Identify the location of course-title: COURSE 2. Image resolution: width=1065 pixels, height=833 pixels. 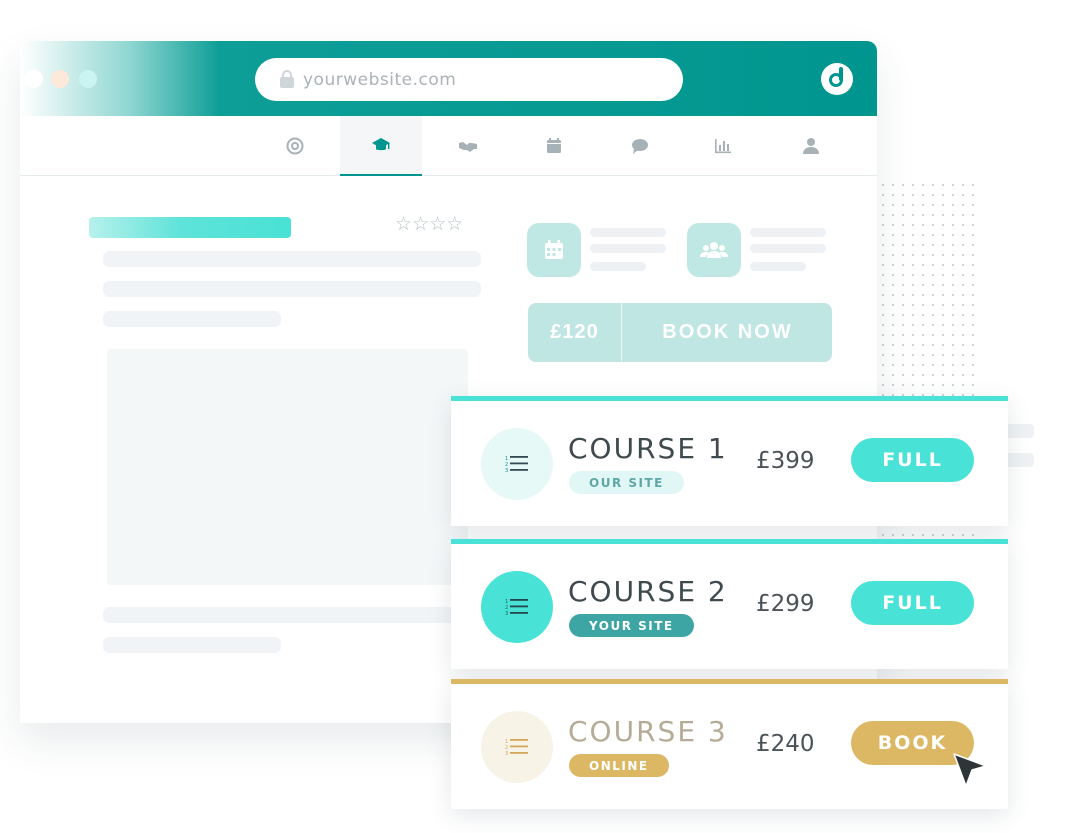
(648, 591).